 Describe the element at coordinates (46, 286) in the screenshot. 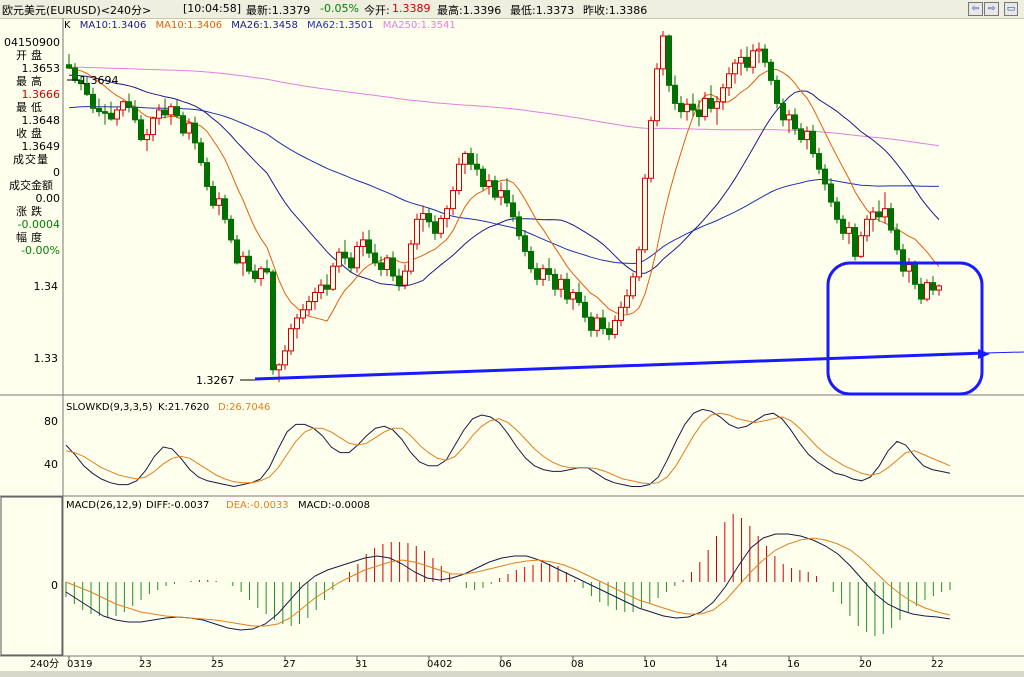

I see `y-tick-label: 1.34` at that location.